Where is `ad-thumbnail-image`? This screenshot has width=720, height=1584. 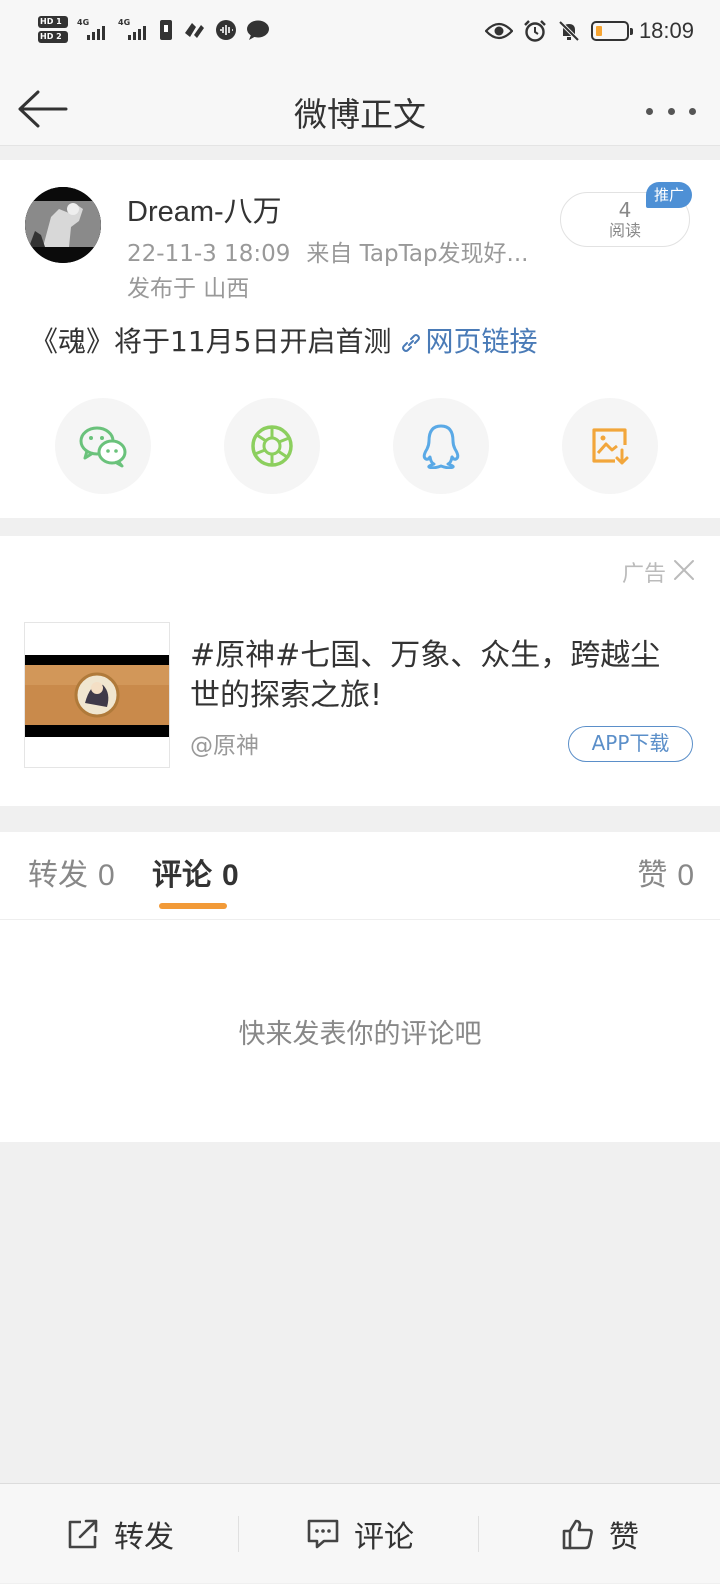 ad-thumbnail-image is located at coordinates (97, 695).